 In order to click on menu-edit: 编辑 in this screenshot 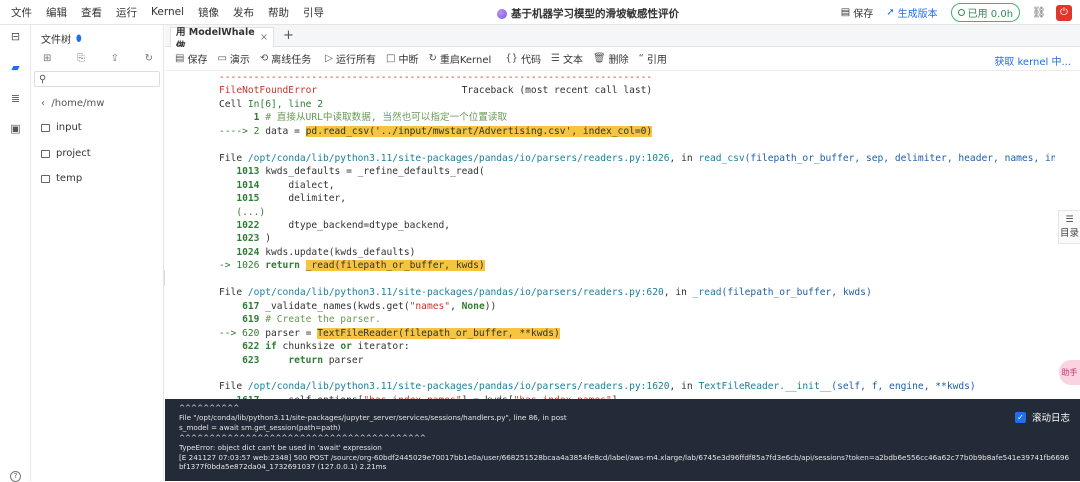, I will do `click(56, 12)`.